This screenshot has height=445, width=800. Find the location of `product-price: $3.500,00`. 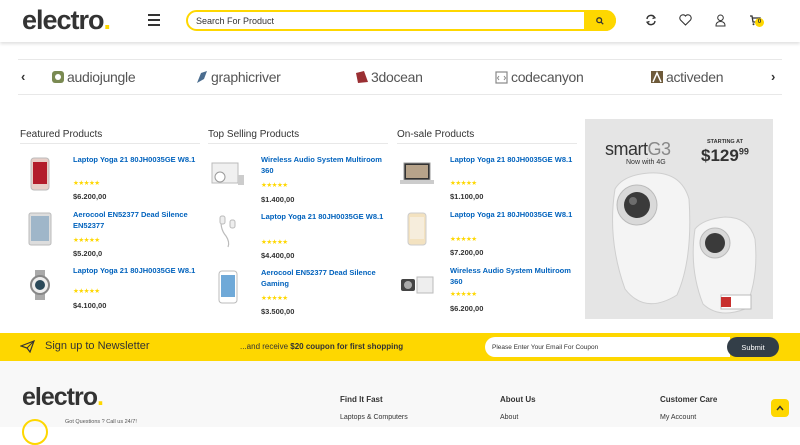

product-price: $3.500,00 is located at coordinates (278, 311).